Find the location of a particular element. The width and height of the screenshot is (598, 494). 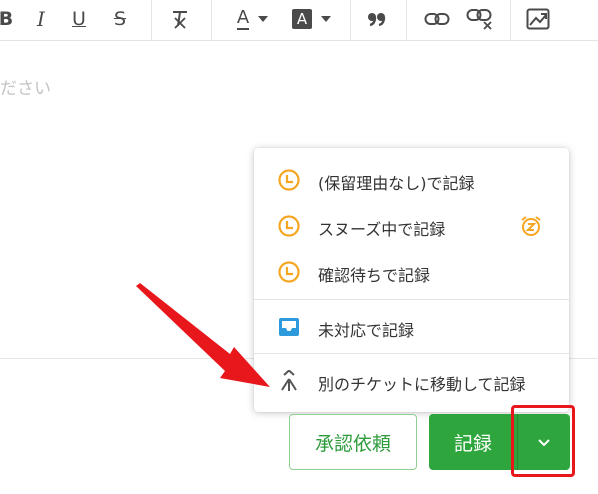

inbox-icon is located at coordinates (289, 327).